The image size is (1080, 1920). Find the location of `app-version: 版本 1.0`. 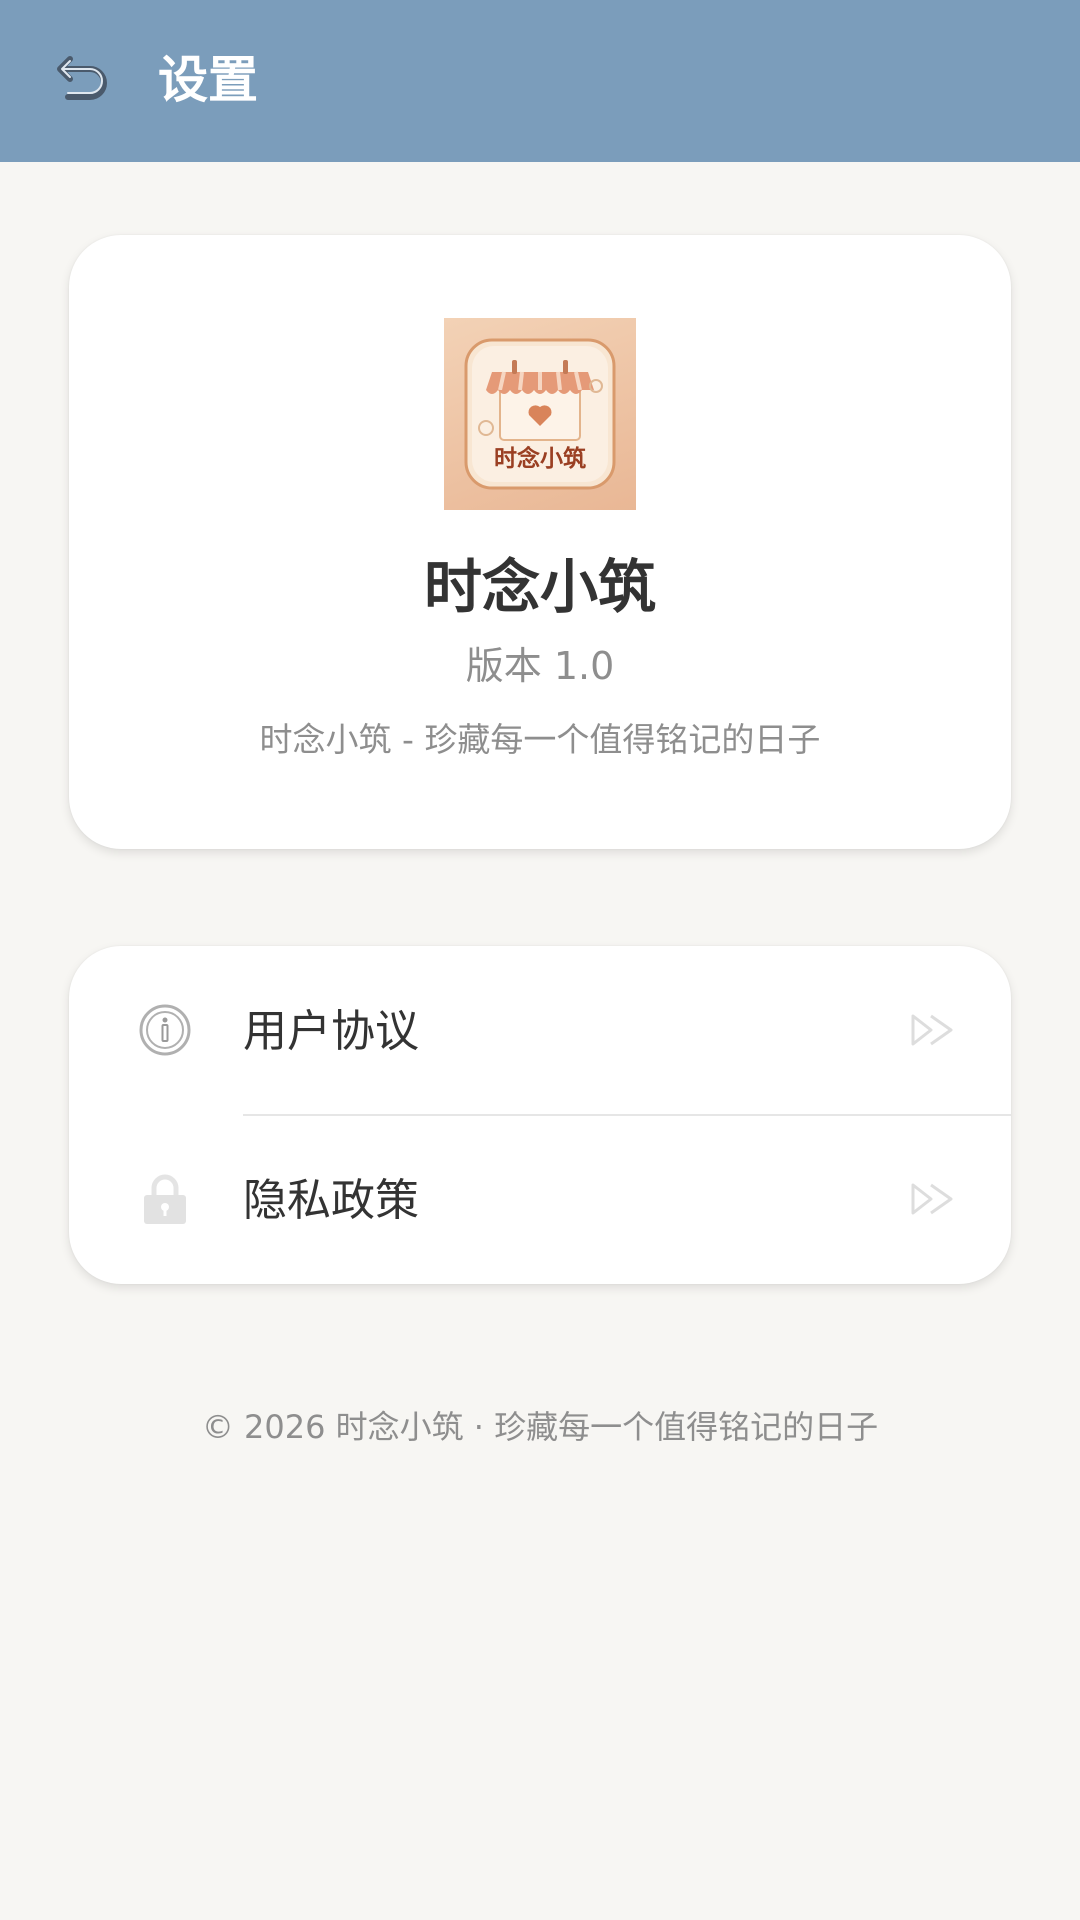

app-version: 版本 1.0 is located at coordinates (540, 666).